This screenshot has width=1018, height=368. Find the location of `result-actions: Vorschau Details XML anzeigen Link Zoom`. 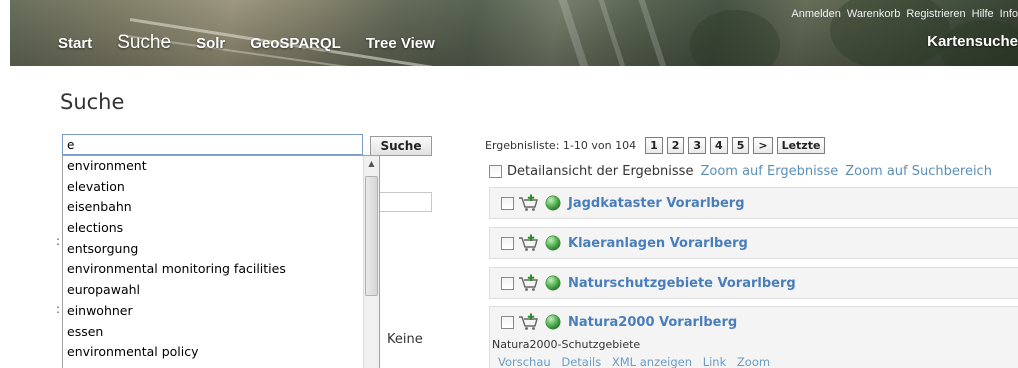

result-actions: Vorschau Details XML anzeigen Link Zoom is located at coordinates (754, 361).